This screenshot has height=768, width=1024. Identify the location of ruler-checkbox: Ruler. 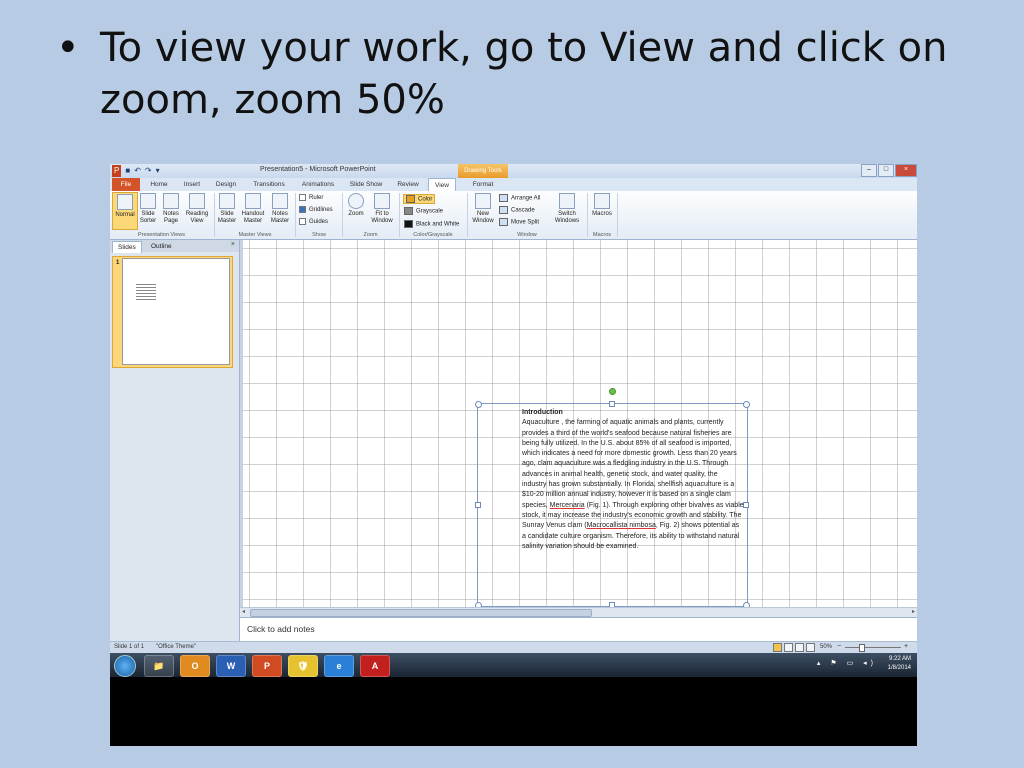
(311, 197).